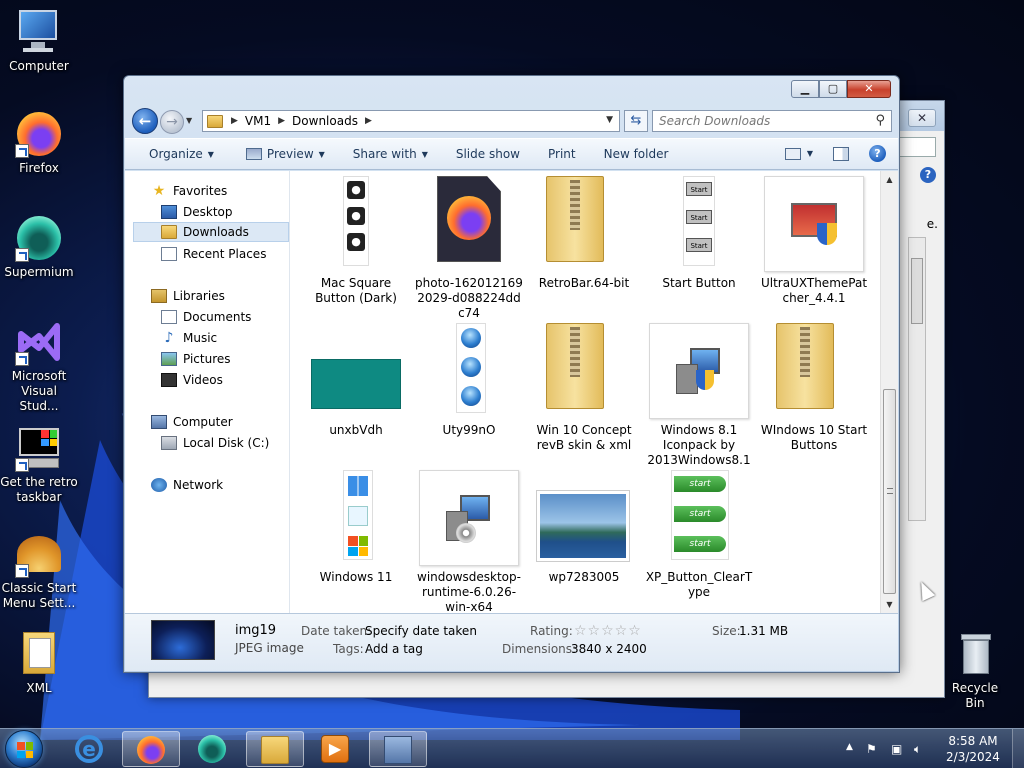 This screenshot has width=1024, height=768. Describe the element at coordinates (411, 121) in the screenshot. I see `address-bar: ▶ VM1 ▶ Downloads ▶ ▼` at that location.